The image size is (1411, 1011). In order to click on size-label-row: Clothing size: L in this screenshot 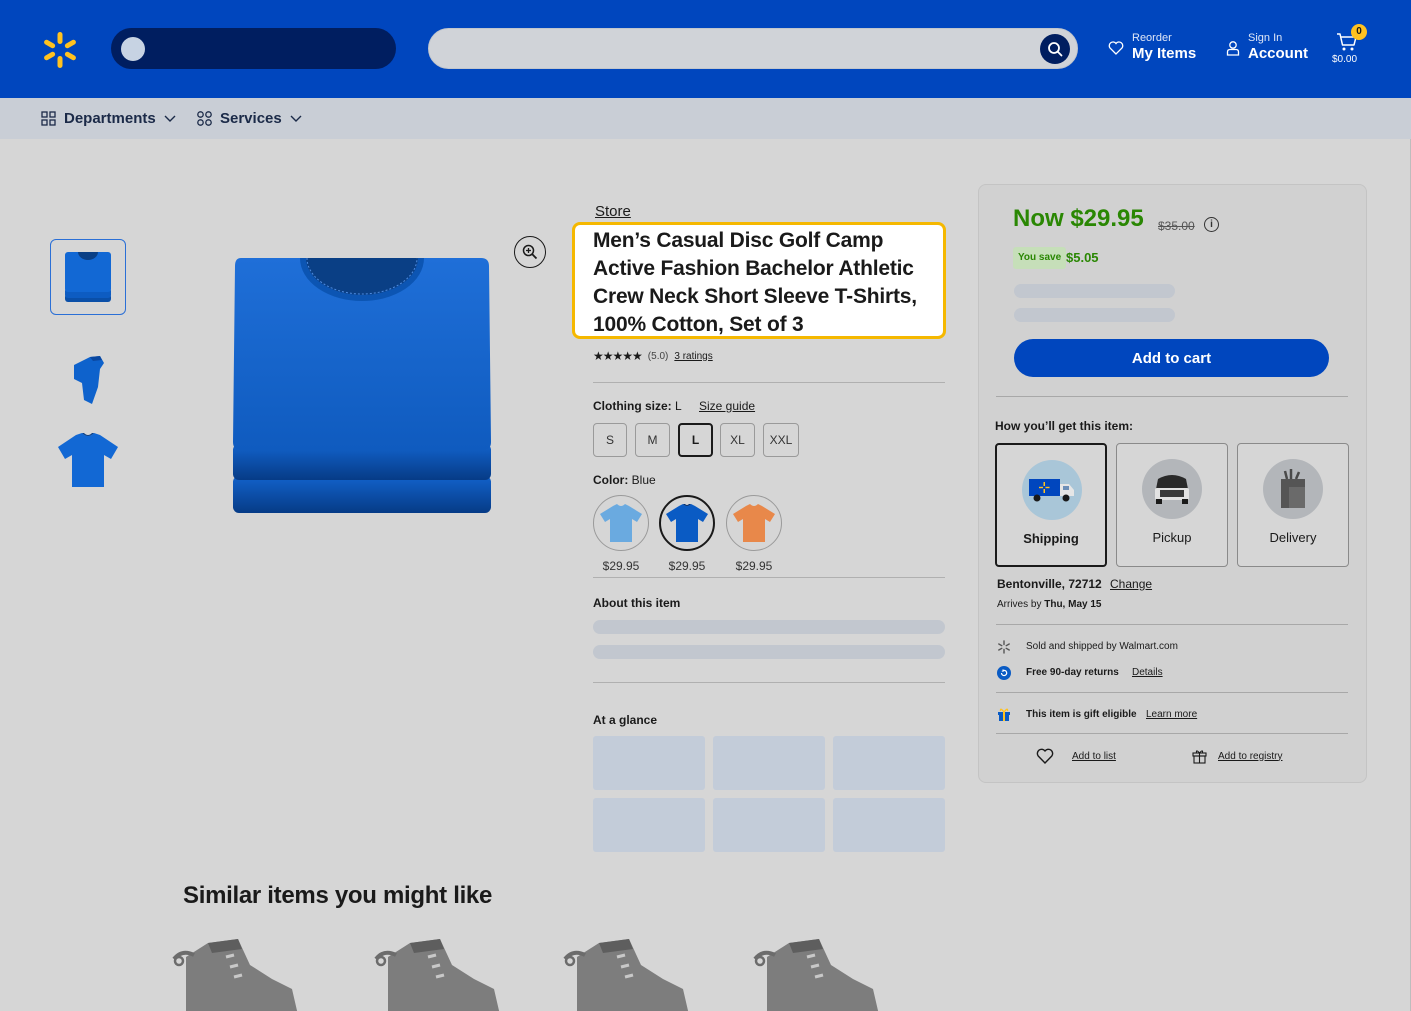, I will do `click(637, 406)`.